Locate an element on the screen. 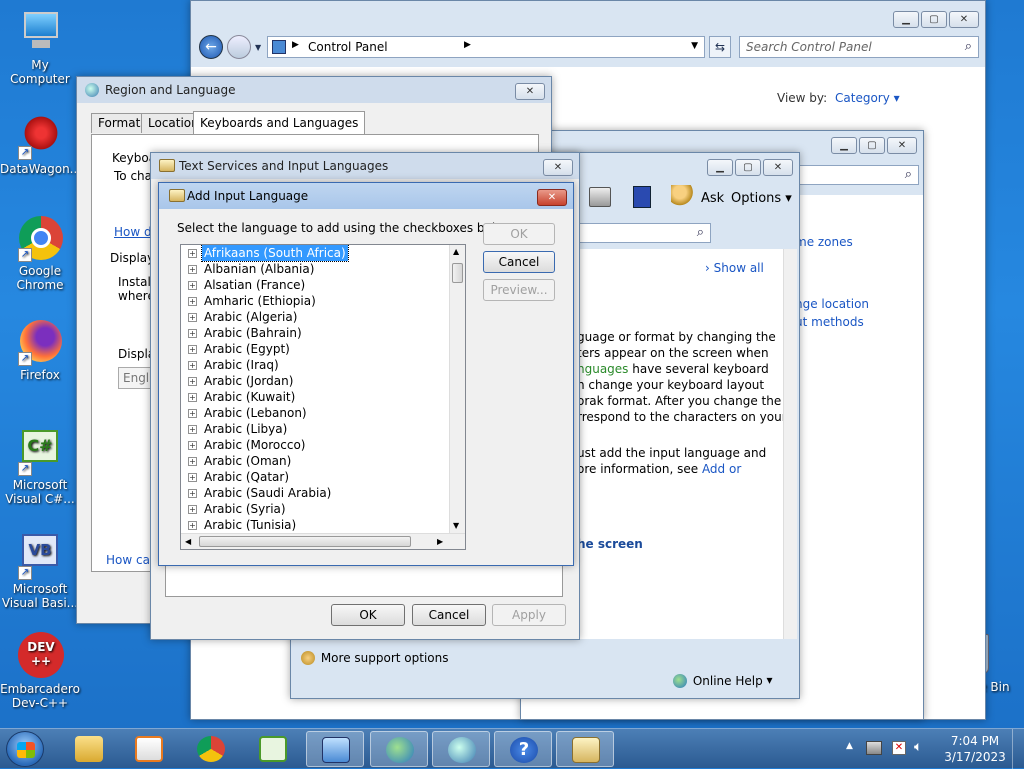 The image size is (1024, 769). link-change-location: nge location is located at coordinates (832, 304).